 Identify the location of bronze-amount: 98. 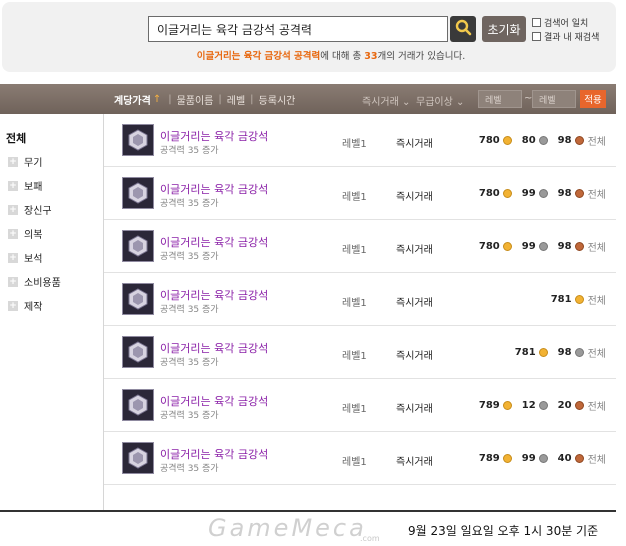
(564, 140).